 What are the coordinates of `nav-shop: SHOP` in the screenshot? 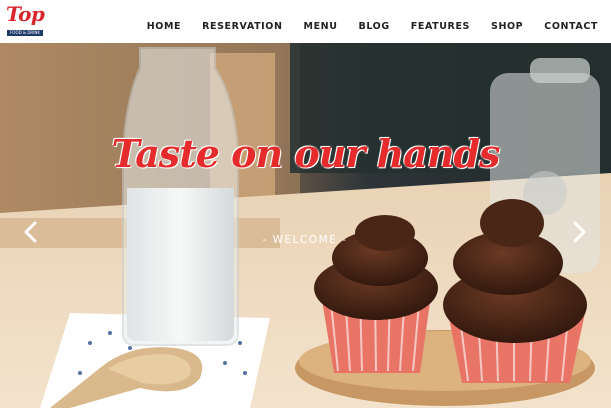 It's located at (507, 26).